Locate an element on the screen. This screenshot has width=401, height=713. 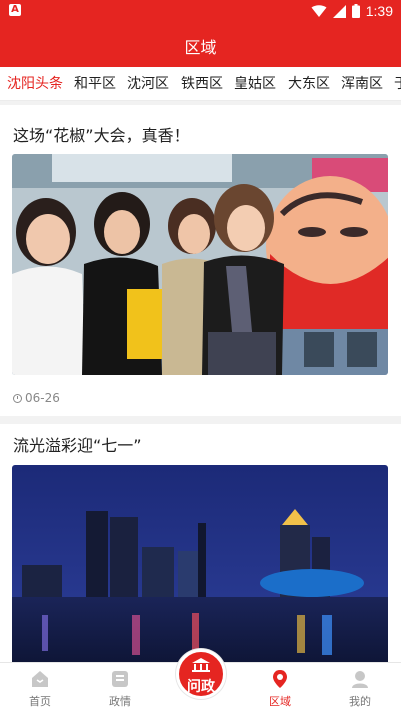
tab-tiexi: 铁西区 is located at coordinates (202, 83).